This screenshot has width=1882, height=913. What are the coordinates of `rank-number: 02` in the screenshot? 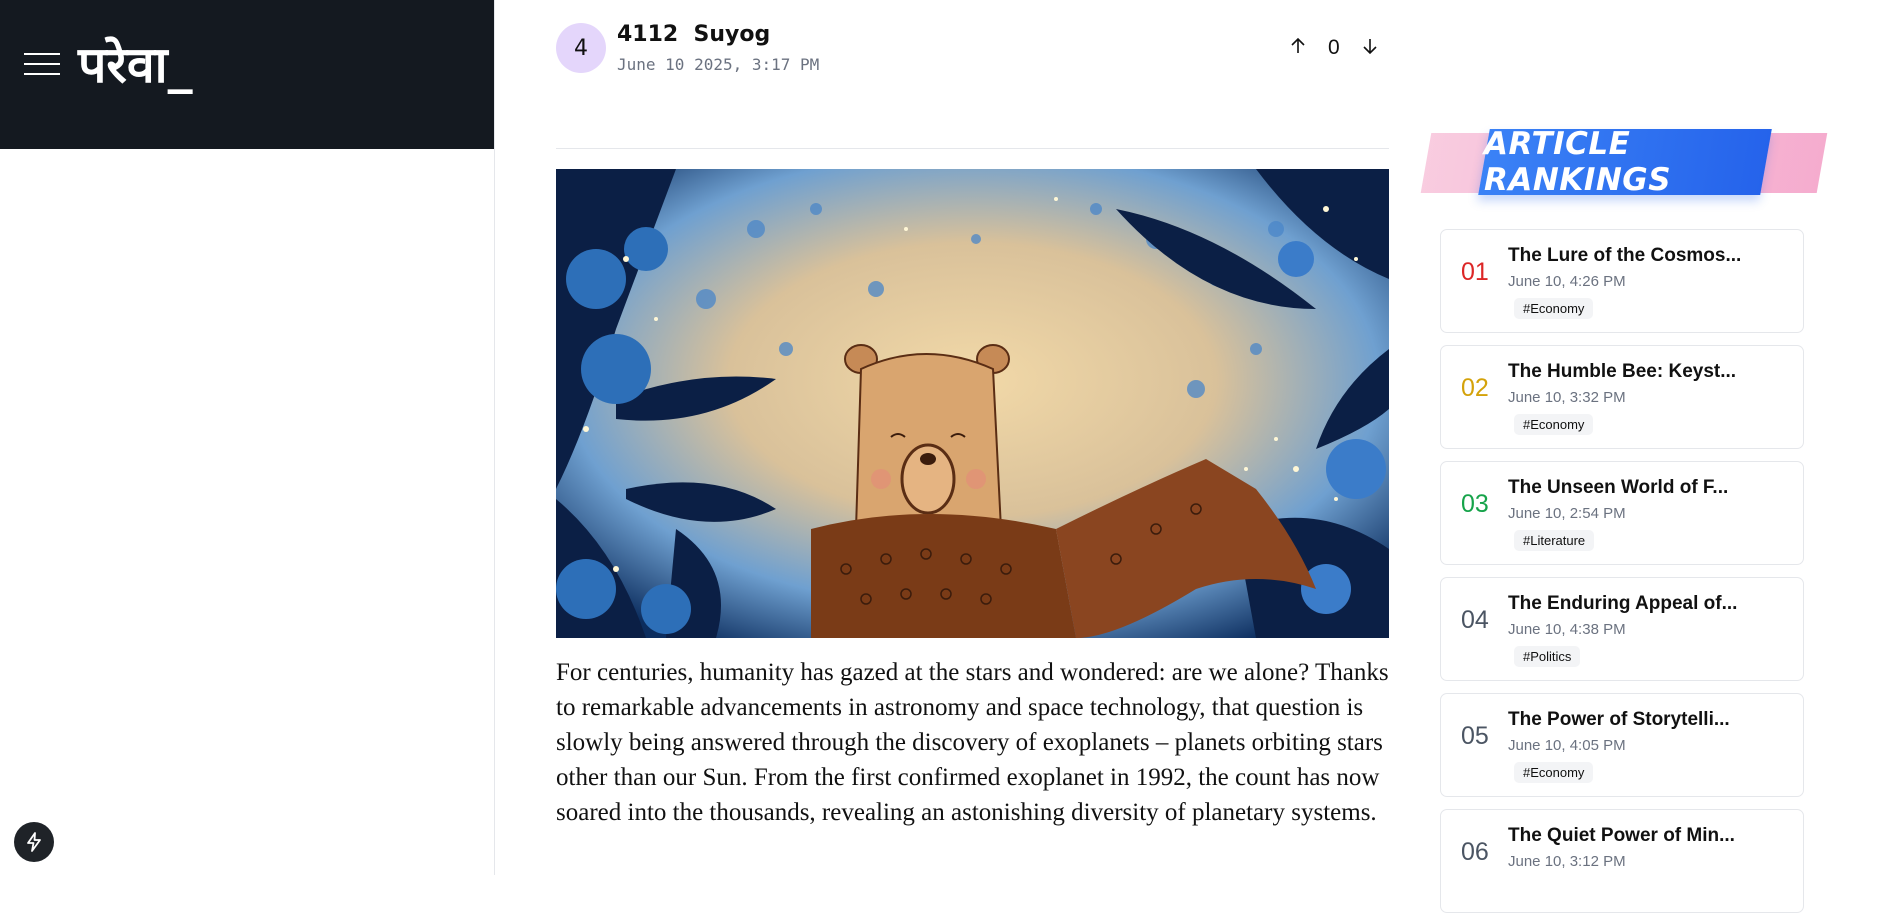 It's located at (1475, 388).